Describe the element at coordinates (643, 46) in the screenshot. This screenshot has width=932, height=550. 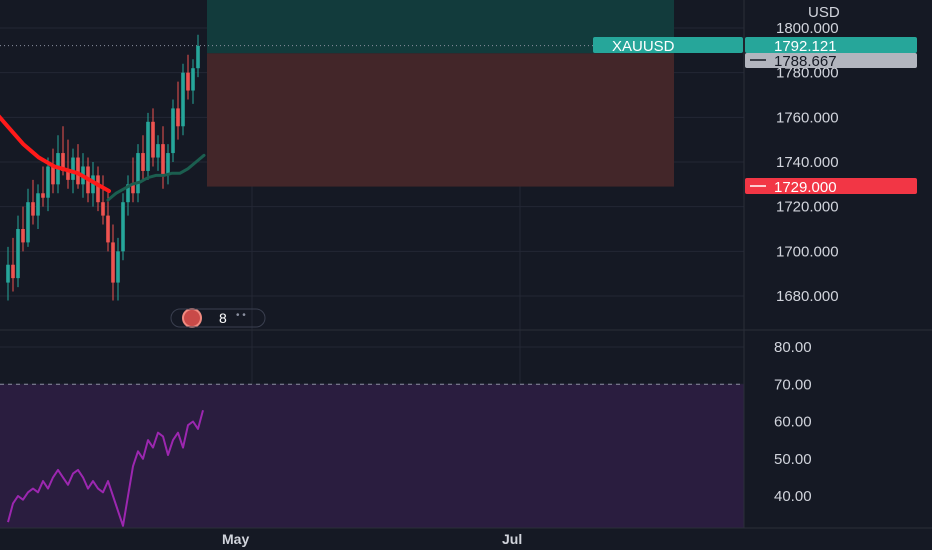
I see `symbol-label: XAUUSD` at that location.